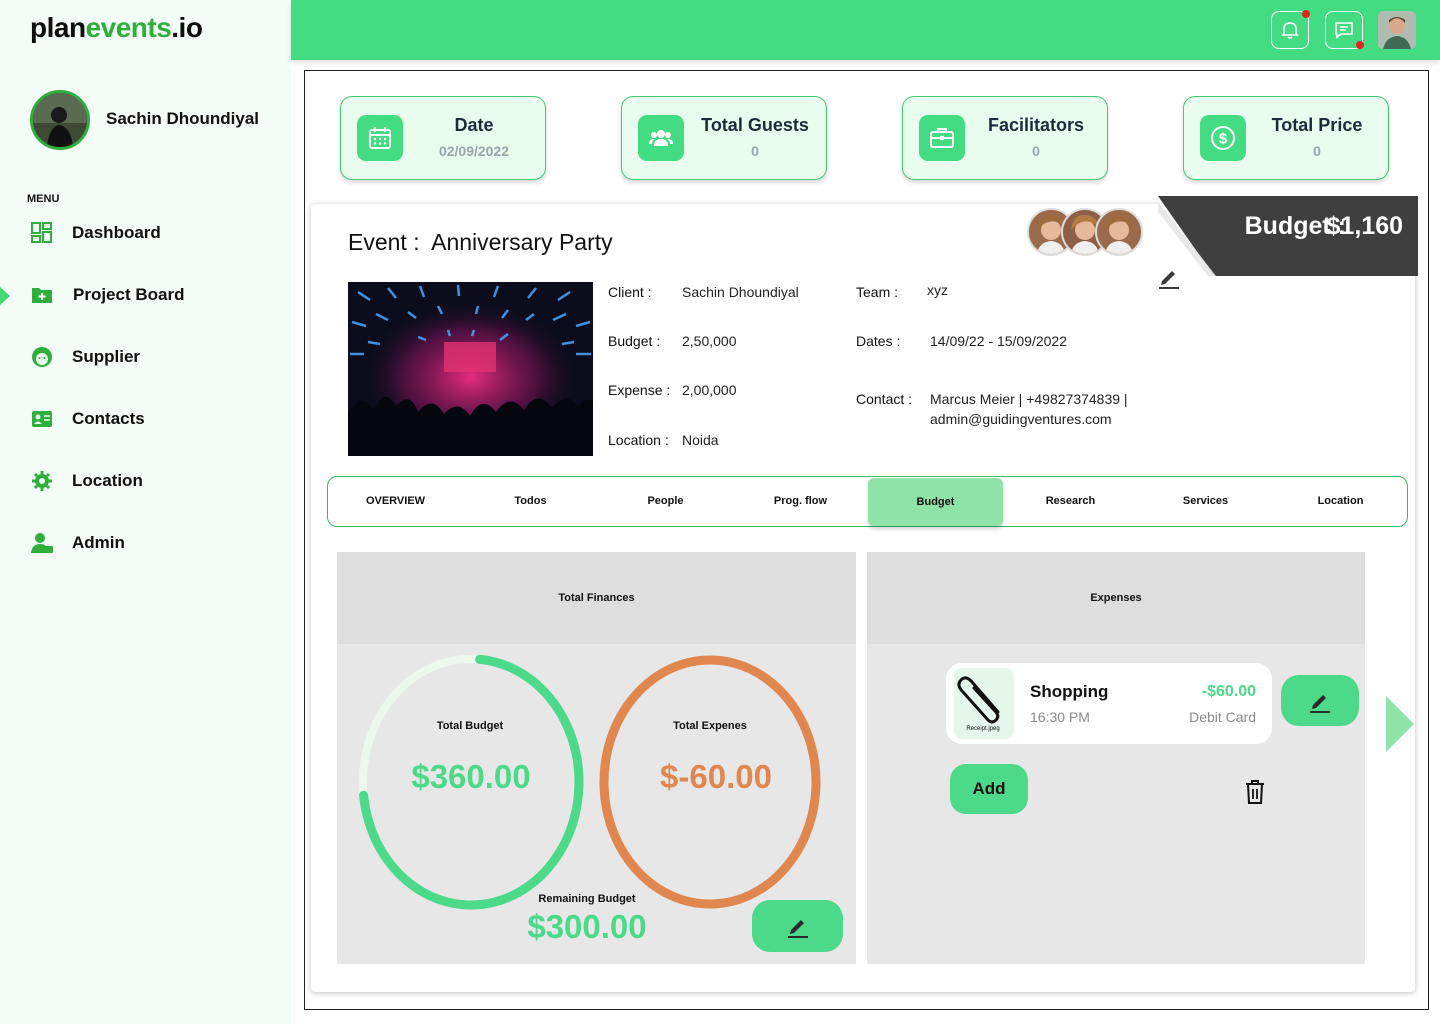  What do you see at coordinates (108, 418) in the screenshot?
I see `sidebar-item-label: Contacts` at bounding box center [108, 418].